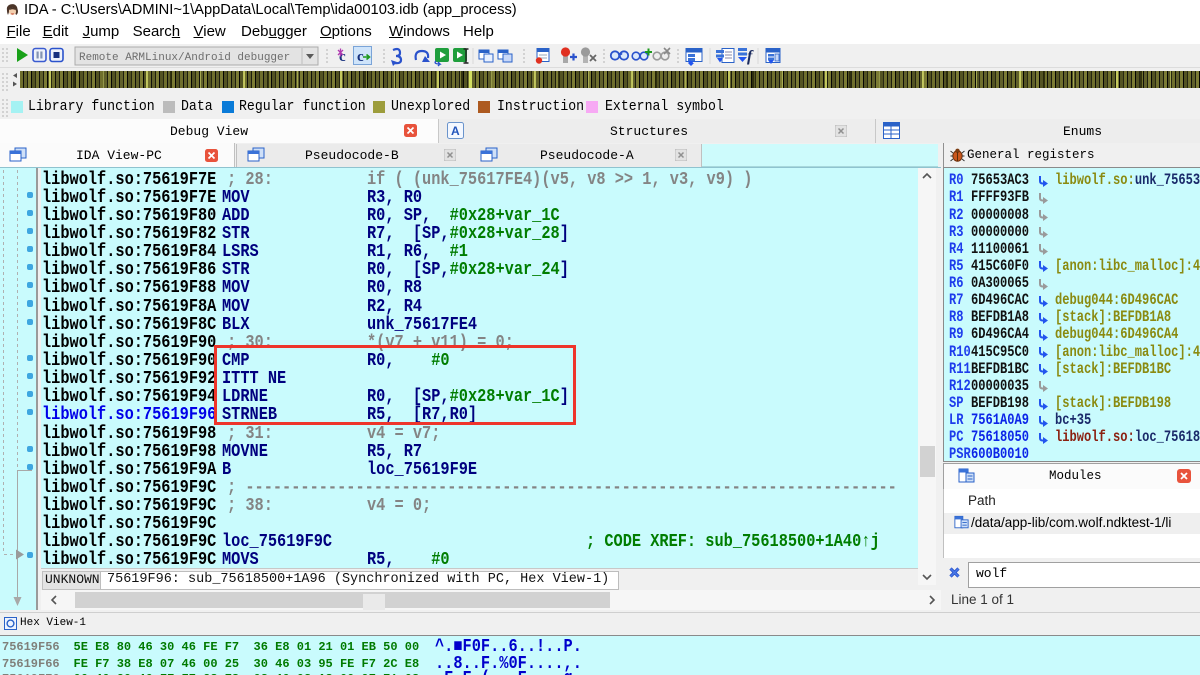 This screenshot has width=1200, height=675. What do you see at coordinates (750, 56) in the screenshot?
I see `svg-text: f` at bounding box center [750, 56].